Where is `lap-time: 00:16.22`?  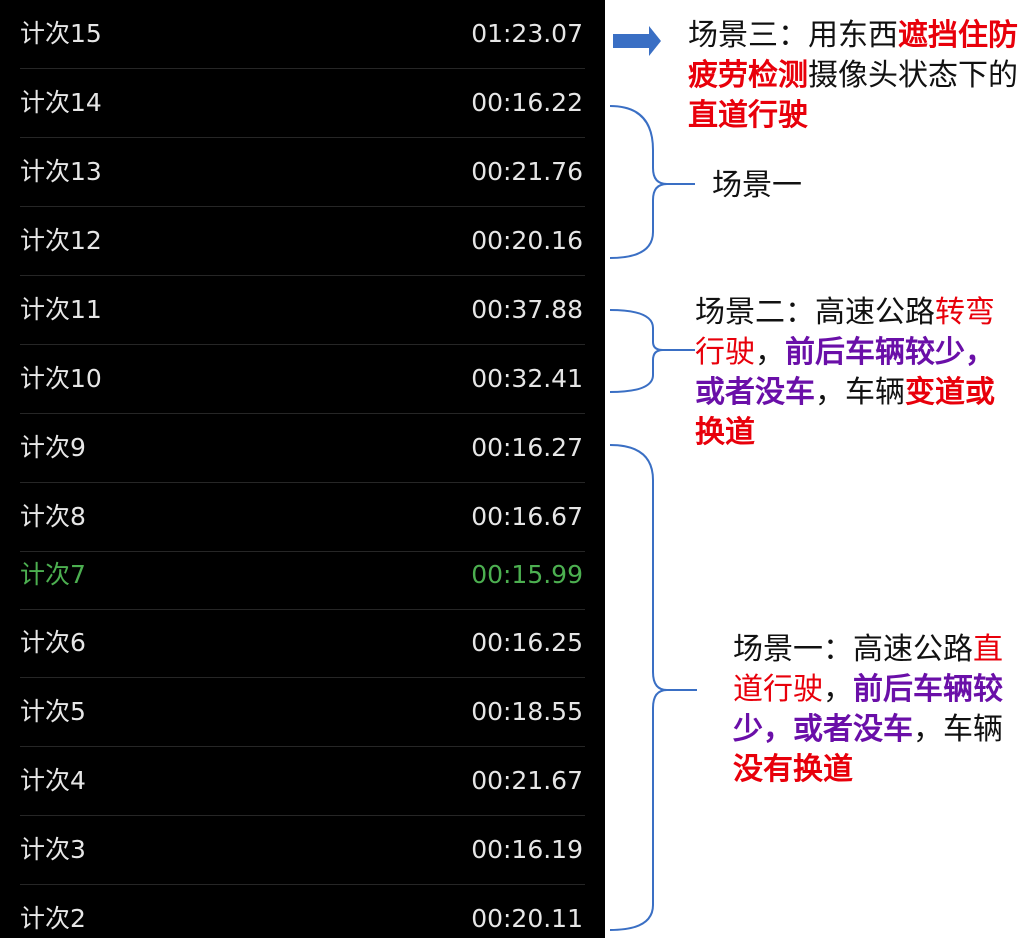 lap-time: 00:16.22 is located at coordinates (527, 102).